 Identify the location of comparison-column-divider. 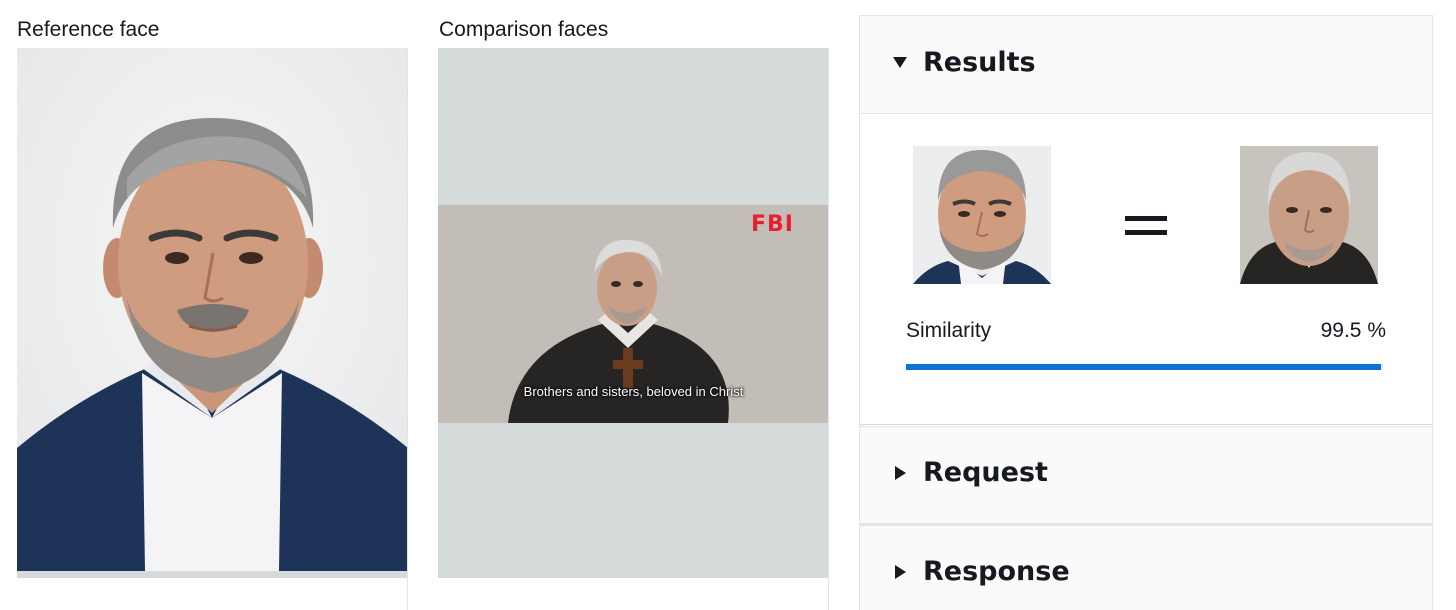
(828, 329).